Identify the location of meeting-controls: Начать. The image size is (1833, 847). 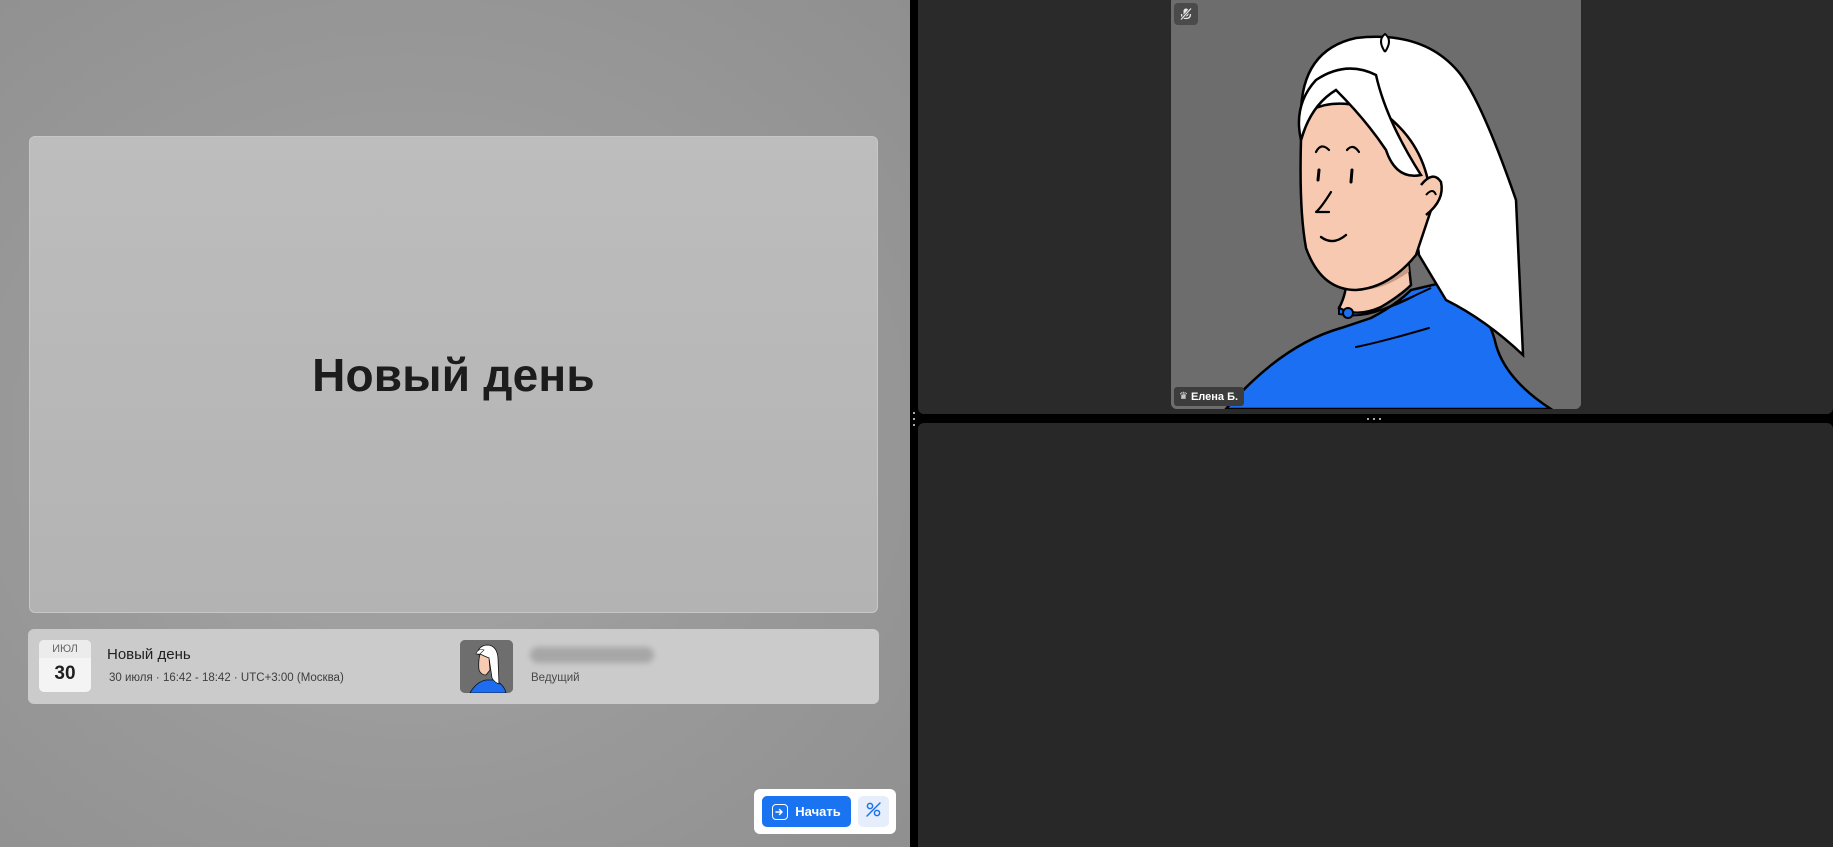
(825, 811).